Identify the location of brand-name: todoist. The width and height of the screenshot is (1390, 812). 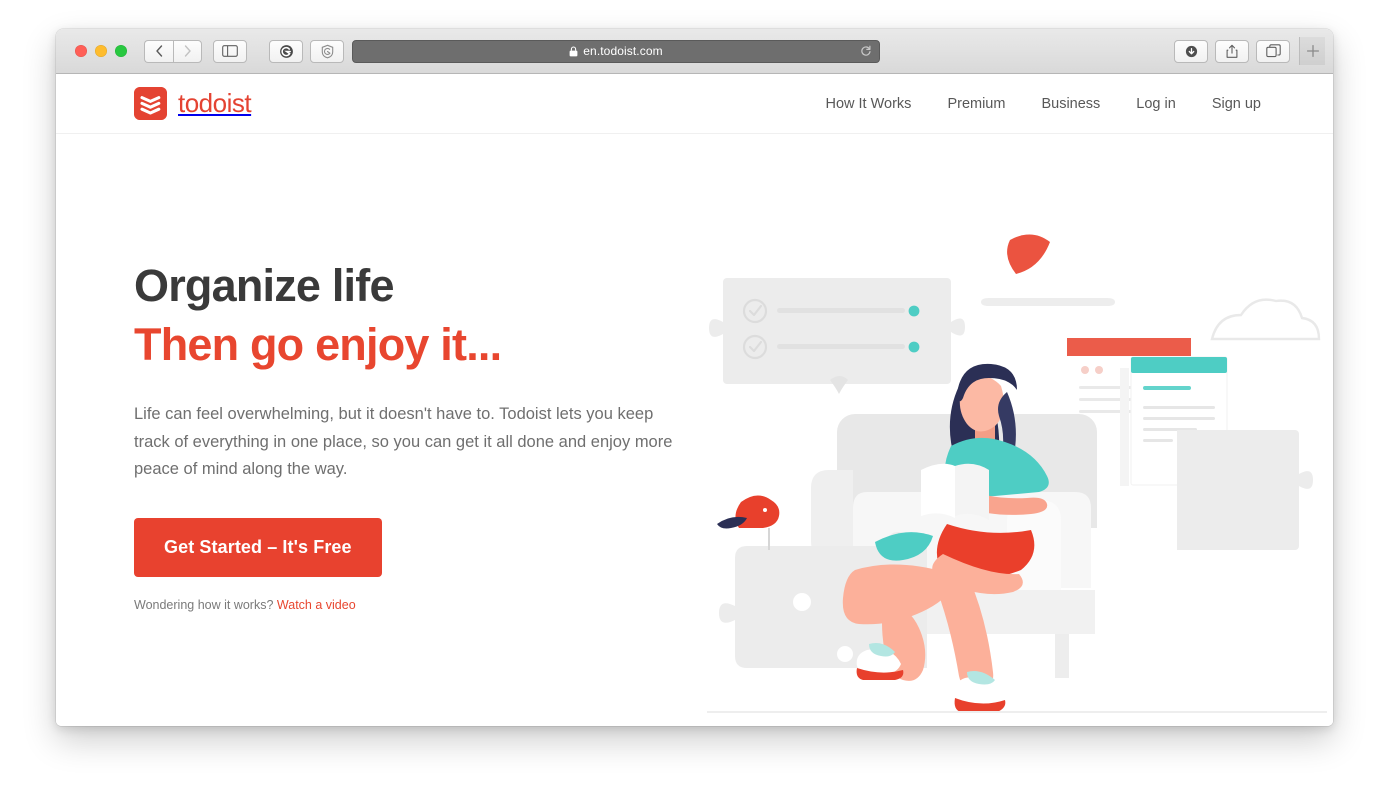
(215, 103).